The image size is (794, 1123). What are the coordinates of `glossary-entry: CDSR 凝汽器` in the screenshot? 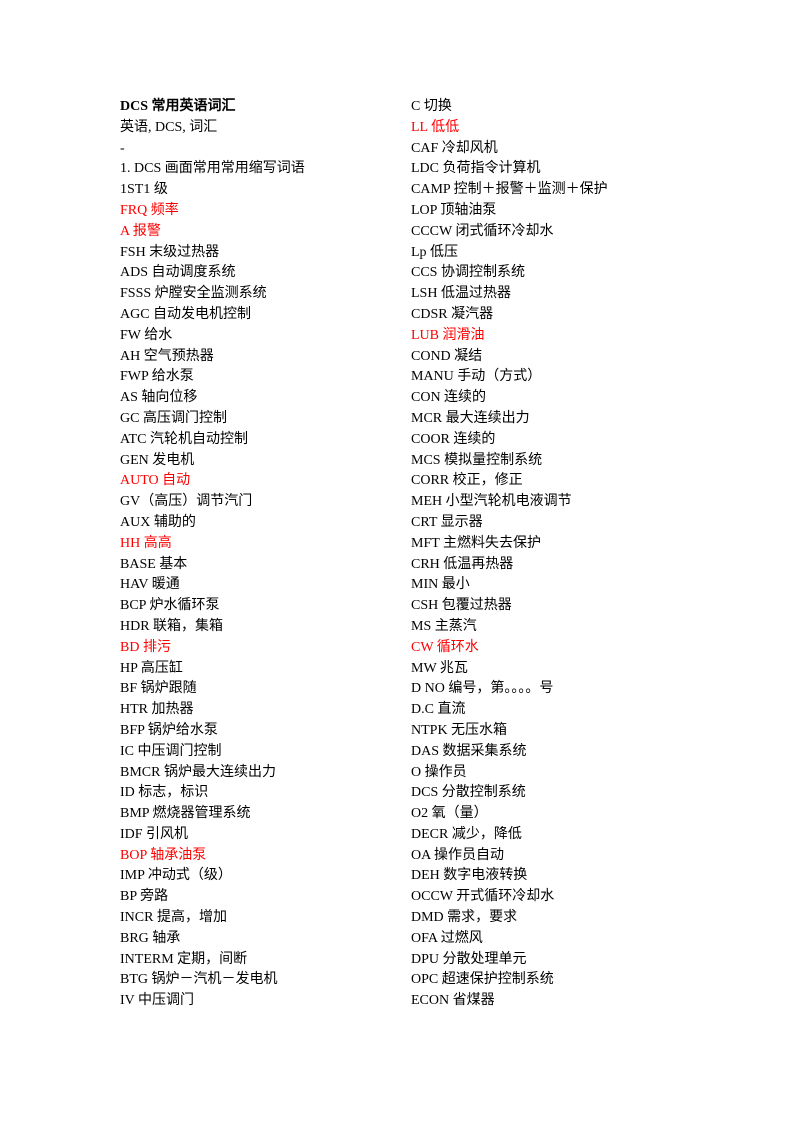 It's located at (452, 314).